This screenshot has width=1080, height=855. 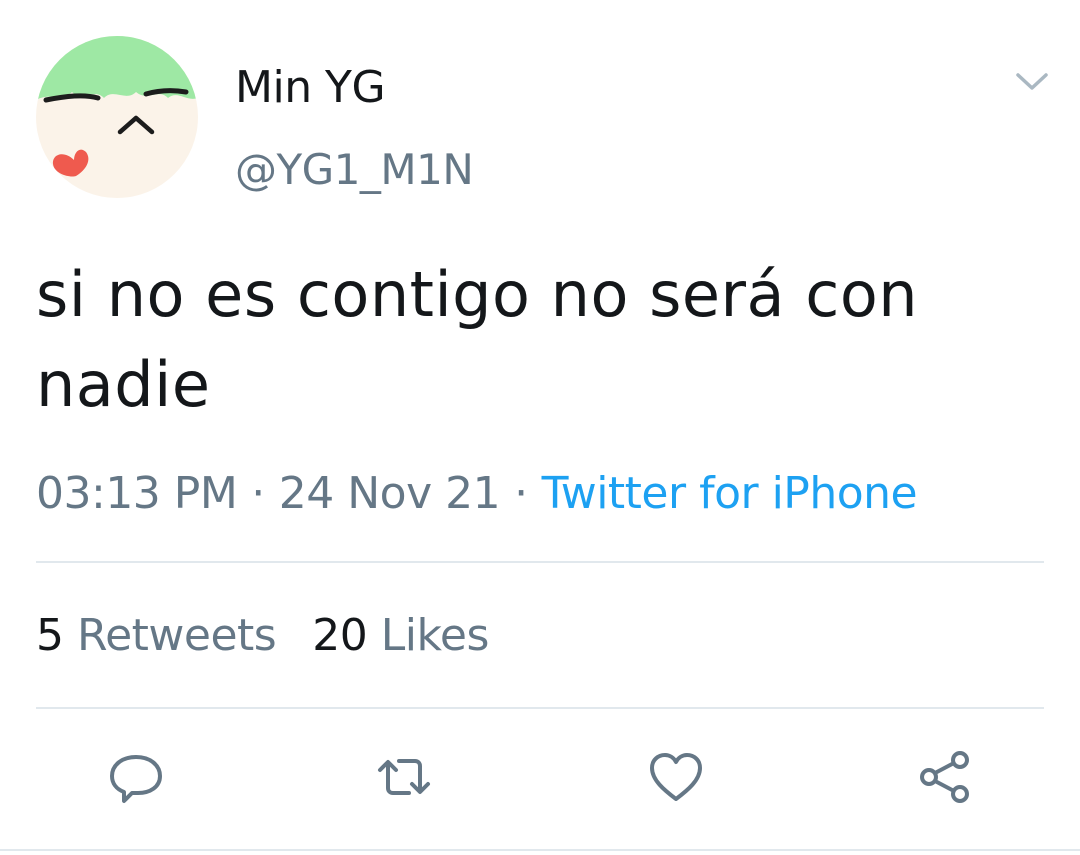 I want to click on like-button, so click(x=676, y=777).